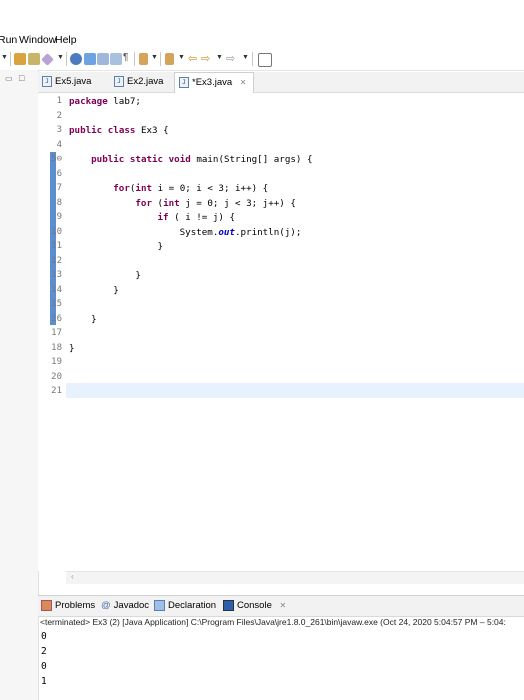 The height and width of the screenshot is (700, 524). Describe the element at coordinates (56, 304) in the screenshot. I see `line-number: 15` at that location.